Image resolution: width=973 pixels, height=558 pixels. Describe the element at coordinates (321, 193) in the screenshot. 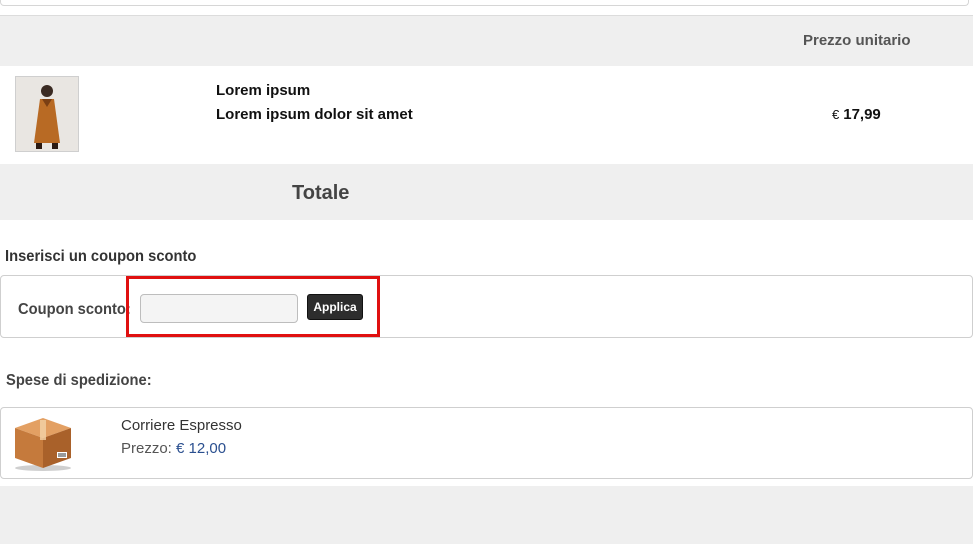

I see `total-label: Totale` at that location.